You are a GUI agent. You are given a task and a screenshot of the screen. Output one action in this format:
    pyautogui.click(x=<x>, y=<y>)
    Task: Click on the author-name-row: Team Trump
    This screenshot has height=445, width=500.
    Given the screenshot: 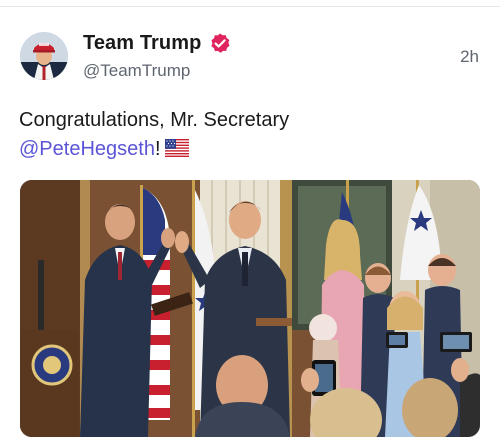 What is the action you would take?
    pyautogui.click(x=157, y=43)
    